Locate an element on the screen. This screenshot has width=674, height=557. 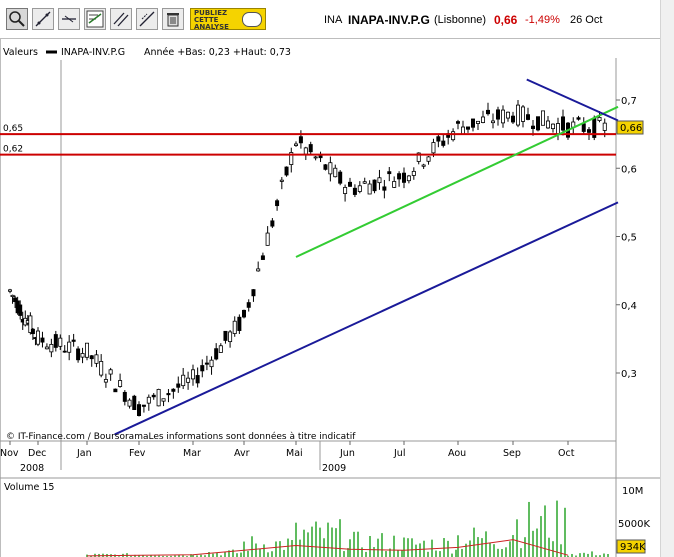
legend-series: INAPA-INV.P.G is located at coordinates (93, 52).